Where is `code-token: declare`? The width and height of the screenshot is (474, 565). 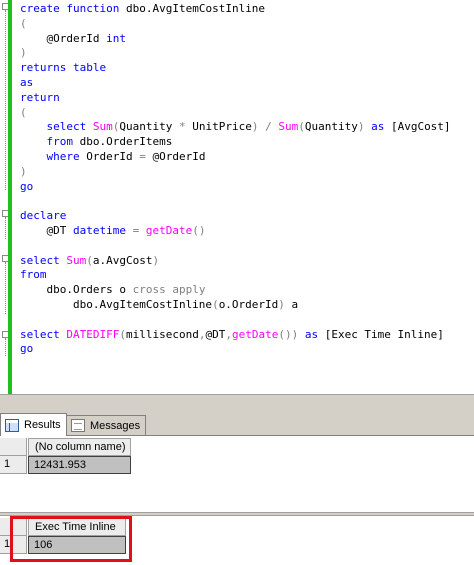
code-token: declare is located at coordinates (43, 216).